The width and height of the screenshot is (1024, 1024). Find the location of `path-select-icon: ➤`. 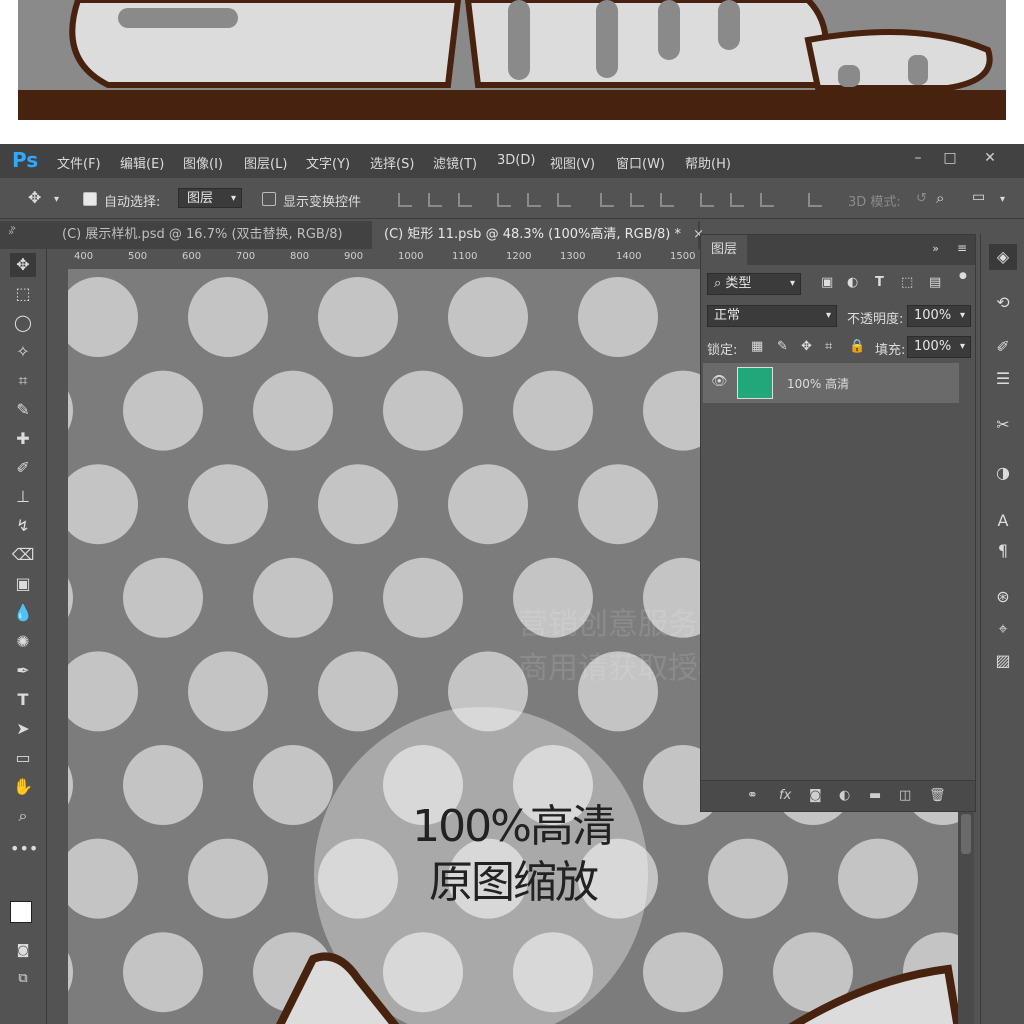

path-select-icon: ➤ is located at coordinates (23, 729).